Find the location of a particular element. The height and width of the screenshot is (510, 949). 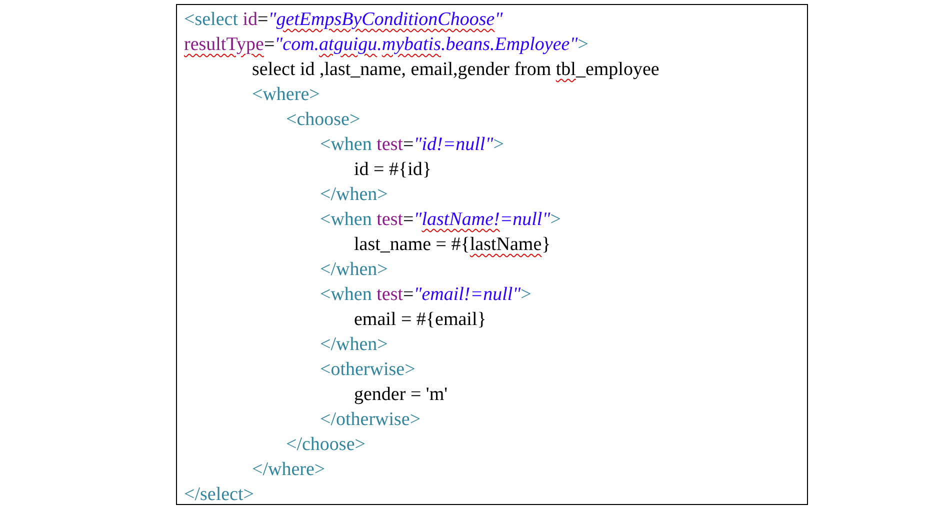

code-line: last_name = #{lastName} is located at coordinates (452, 245).